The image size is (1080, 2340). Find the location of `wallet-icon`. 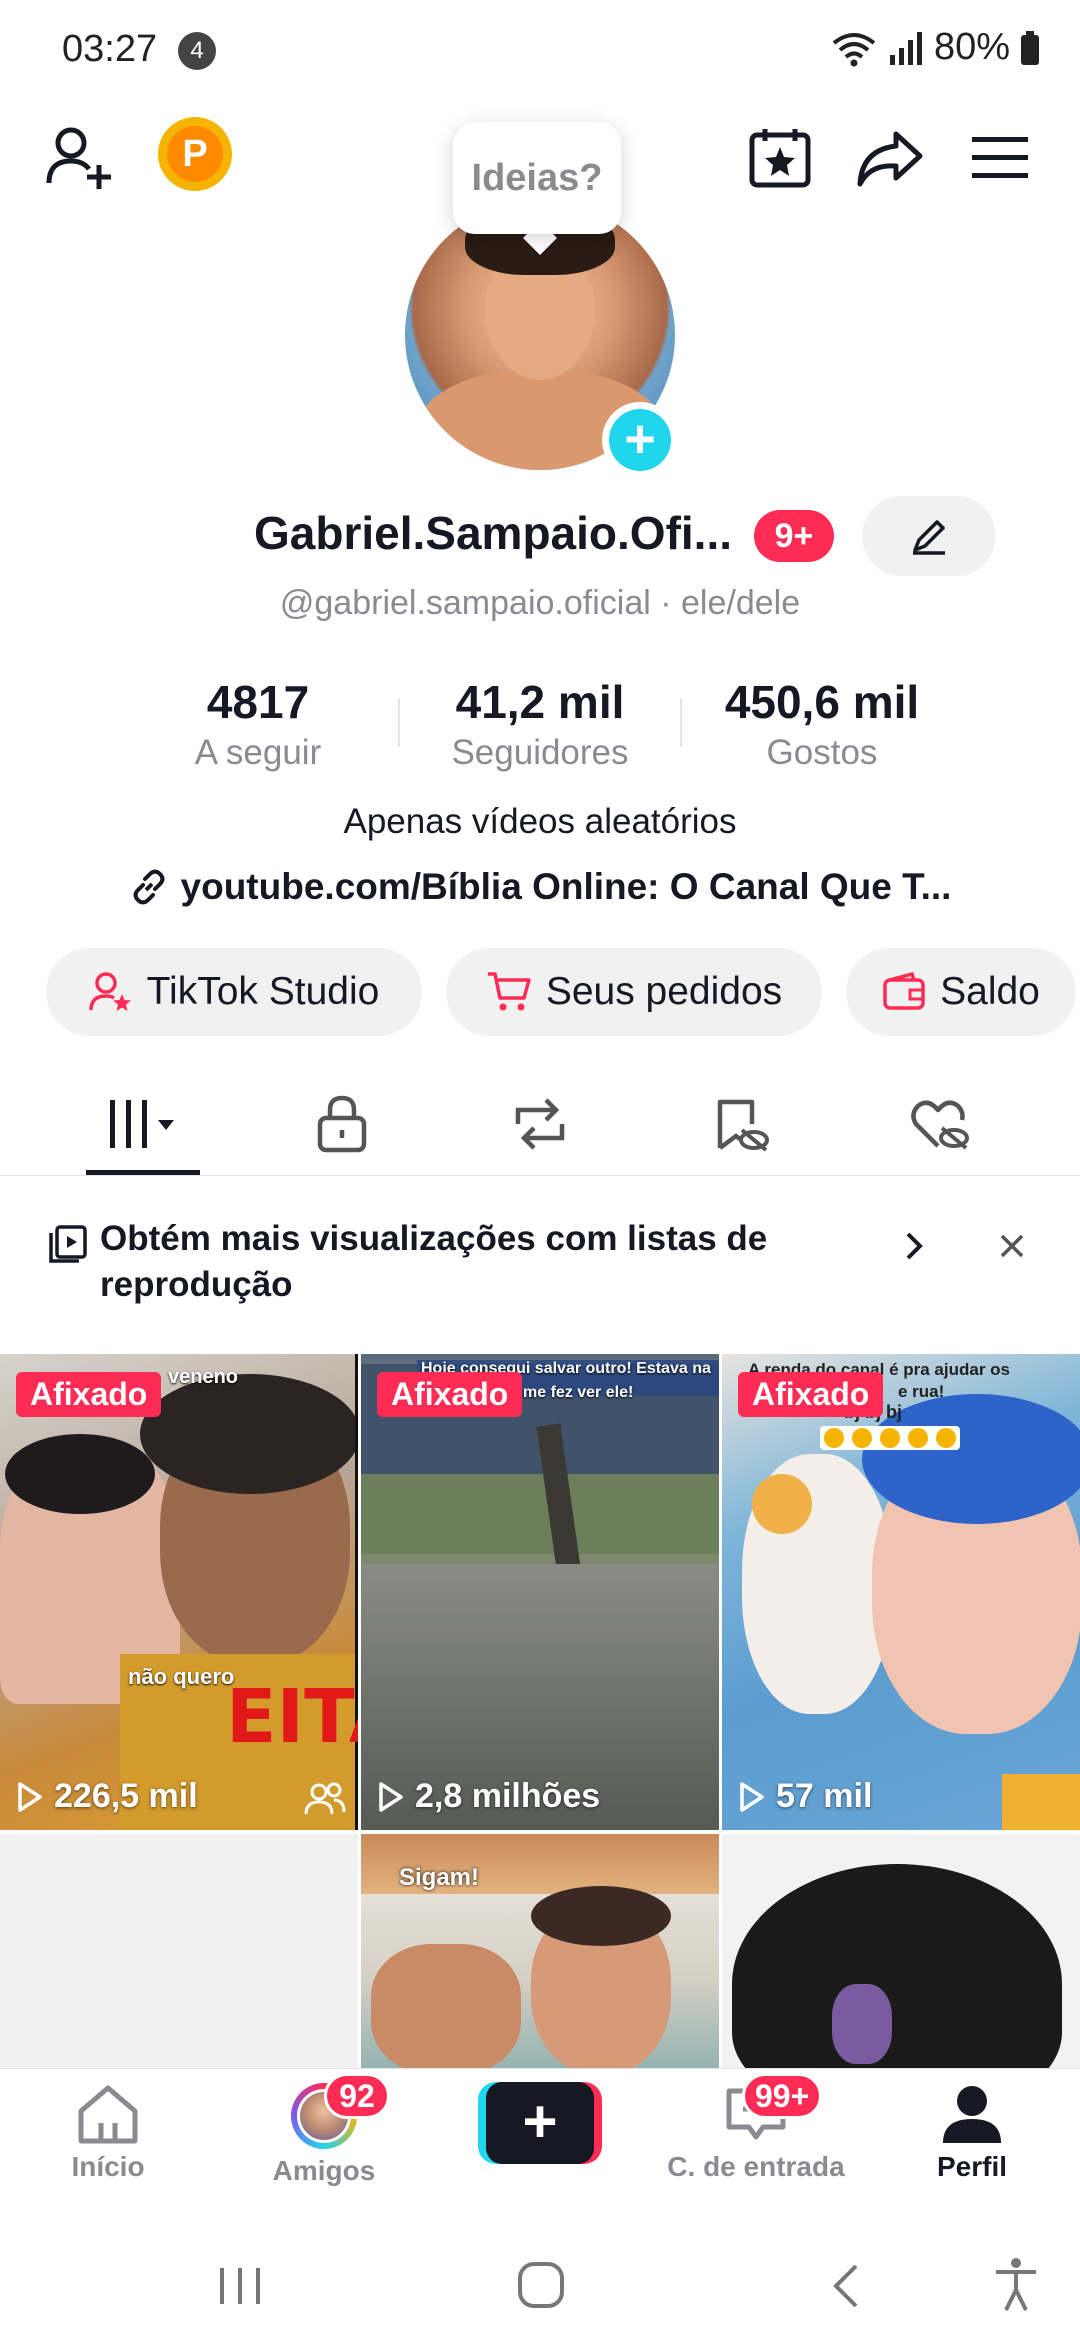

wallet-icon is located at coordinates (904, 991).